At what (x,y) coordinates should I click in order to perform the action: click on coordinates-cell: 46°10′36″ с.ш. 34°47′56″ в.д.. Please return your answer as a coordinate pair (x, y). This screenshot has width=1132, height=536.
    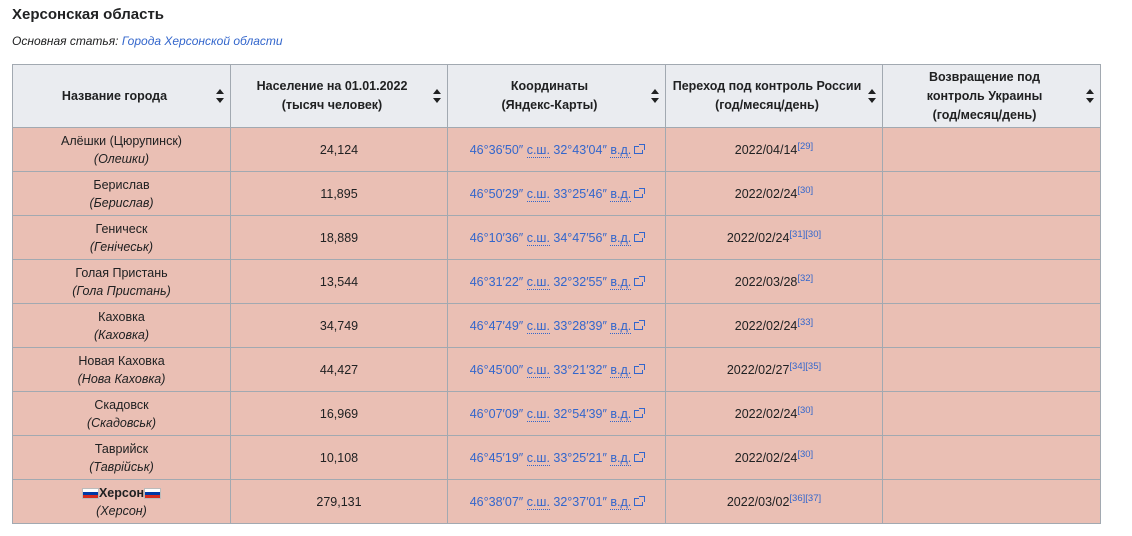
    Looking at the image, I should click on (556, 237).